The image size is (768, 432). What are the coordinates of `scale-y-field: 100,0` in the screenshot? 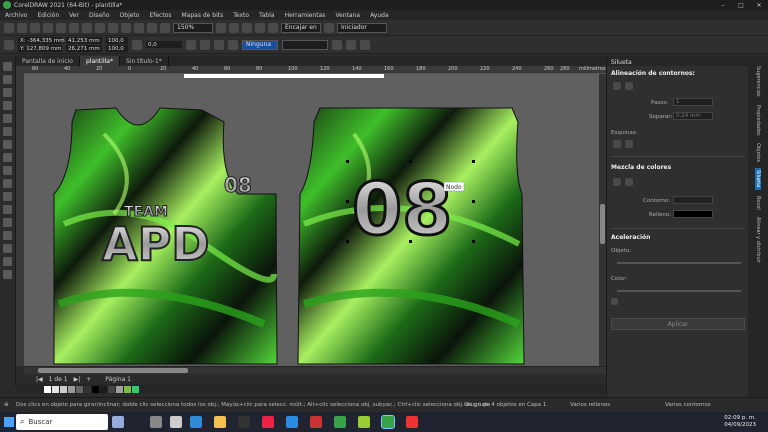 It's located at (117, 48).